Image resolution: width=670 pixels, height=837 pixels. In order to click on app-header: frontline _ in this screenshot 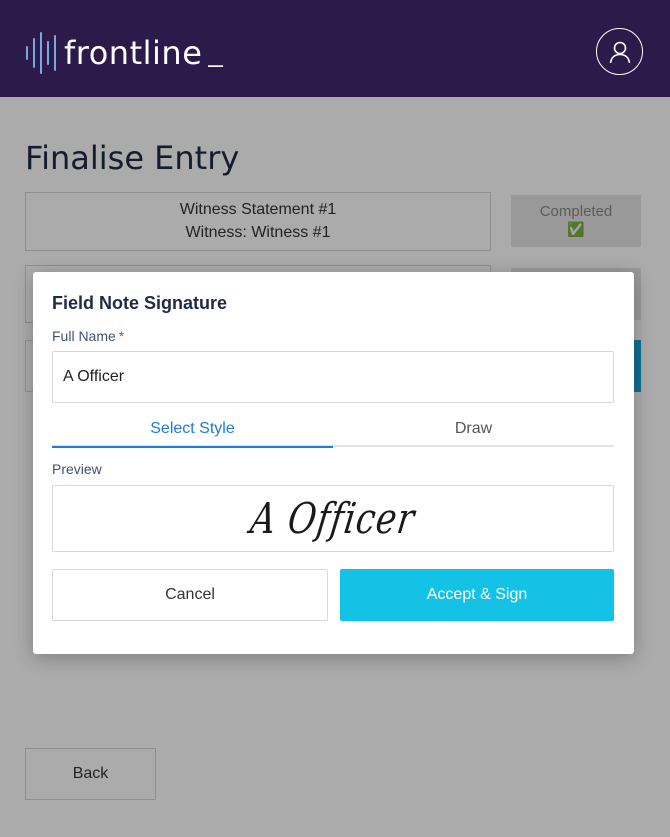, I will do `click(335, 48)`.